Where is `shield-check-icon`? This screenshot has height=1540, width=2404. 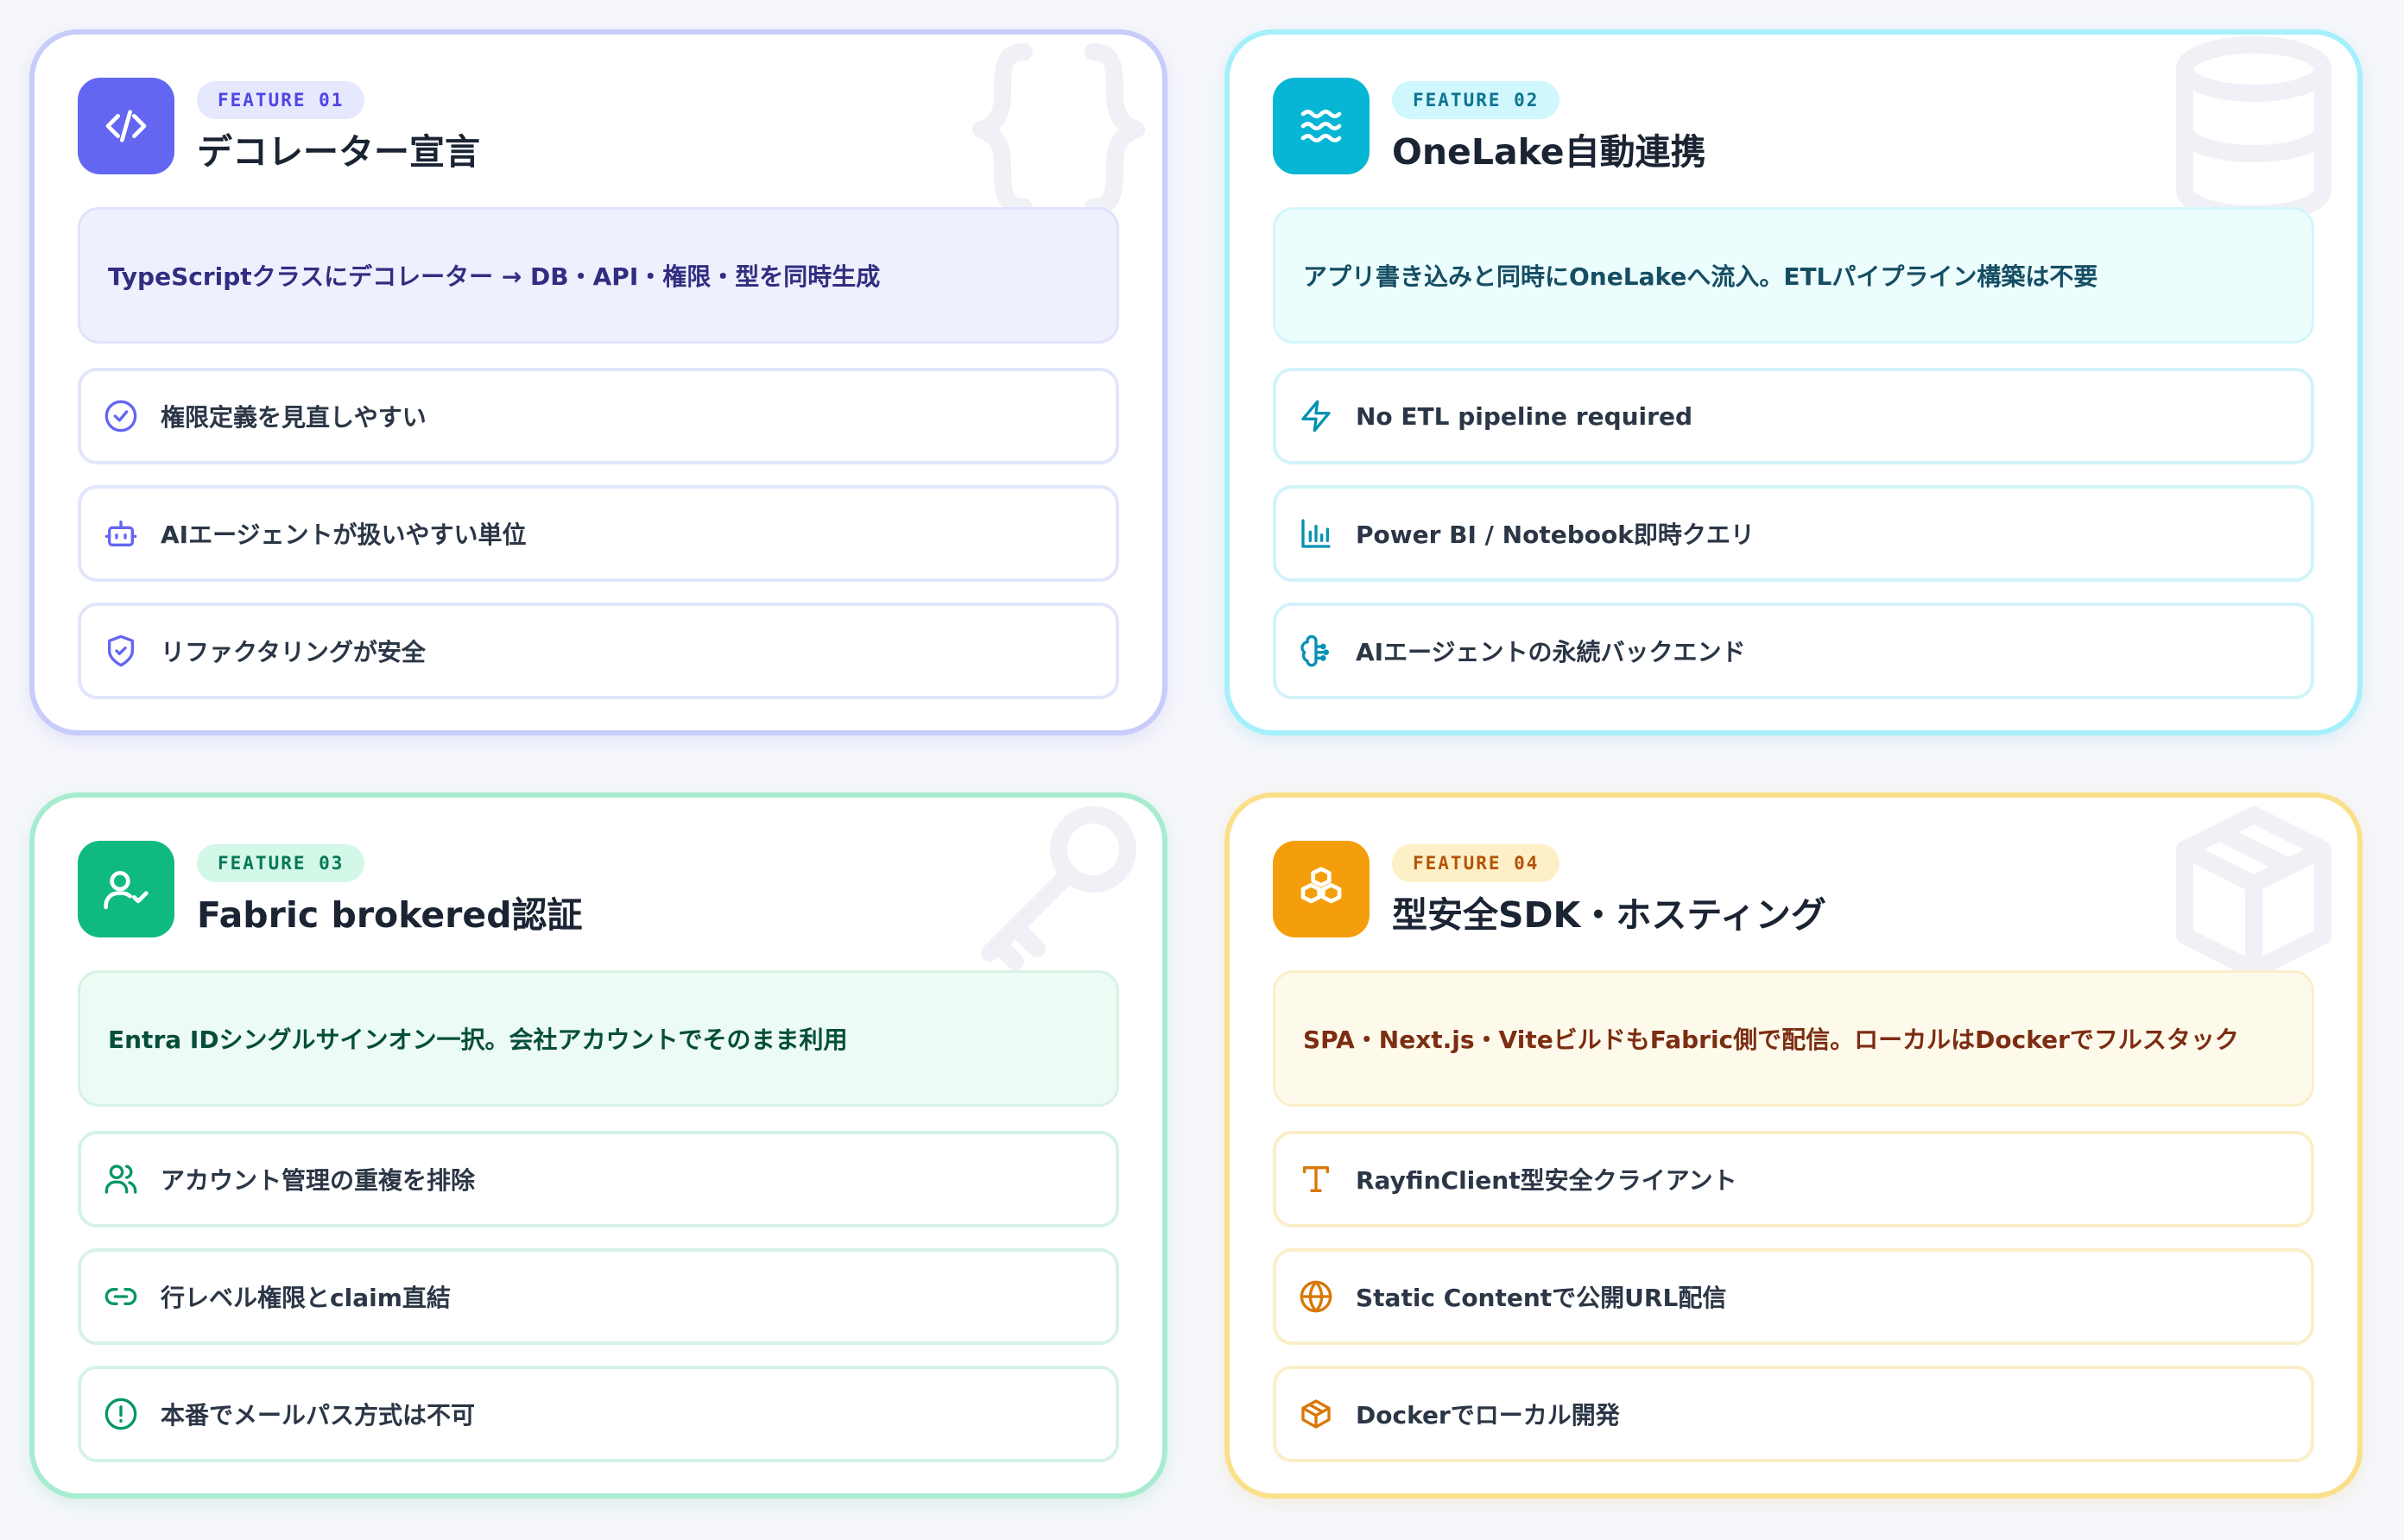
shield-check-icon is located at coordinates (121, 651).